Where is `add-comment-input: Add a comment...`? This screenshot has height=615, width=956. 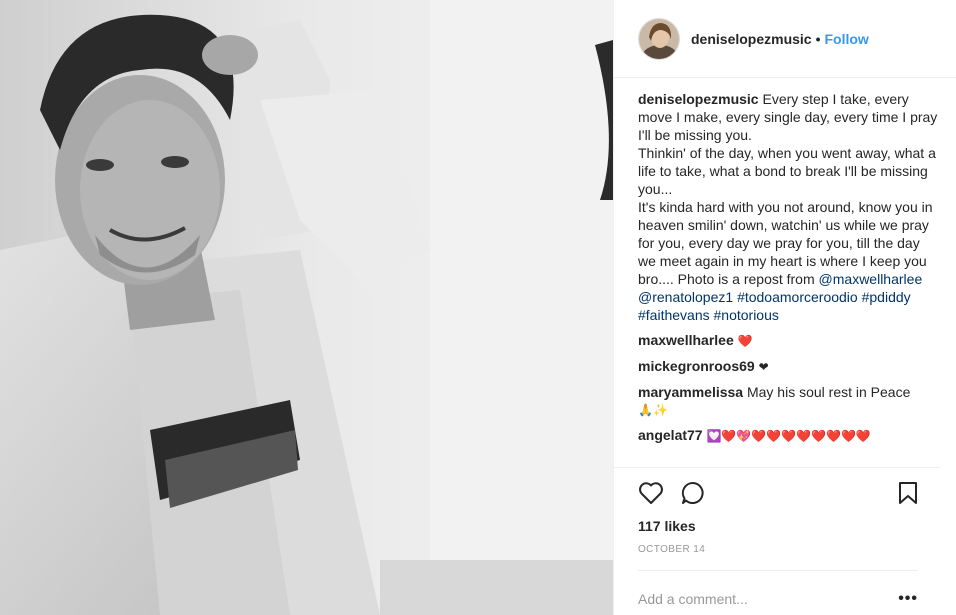 add-comment-input: Add a comment... is located at coordinates (768, 599).